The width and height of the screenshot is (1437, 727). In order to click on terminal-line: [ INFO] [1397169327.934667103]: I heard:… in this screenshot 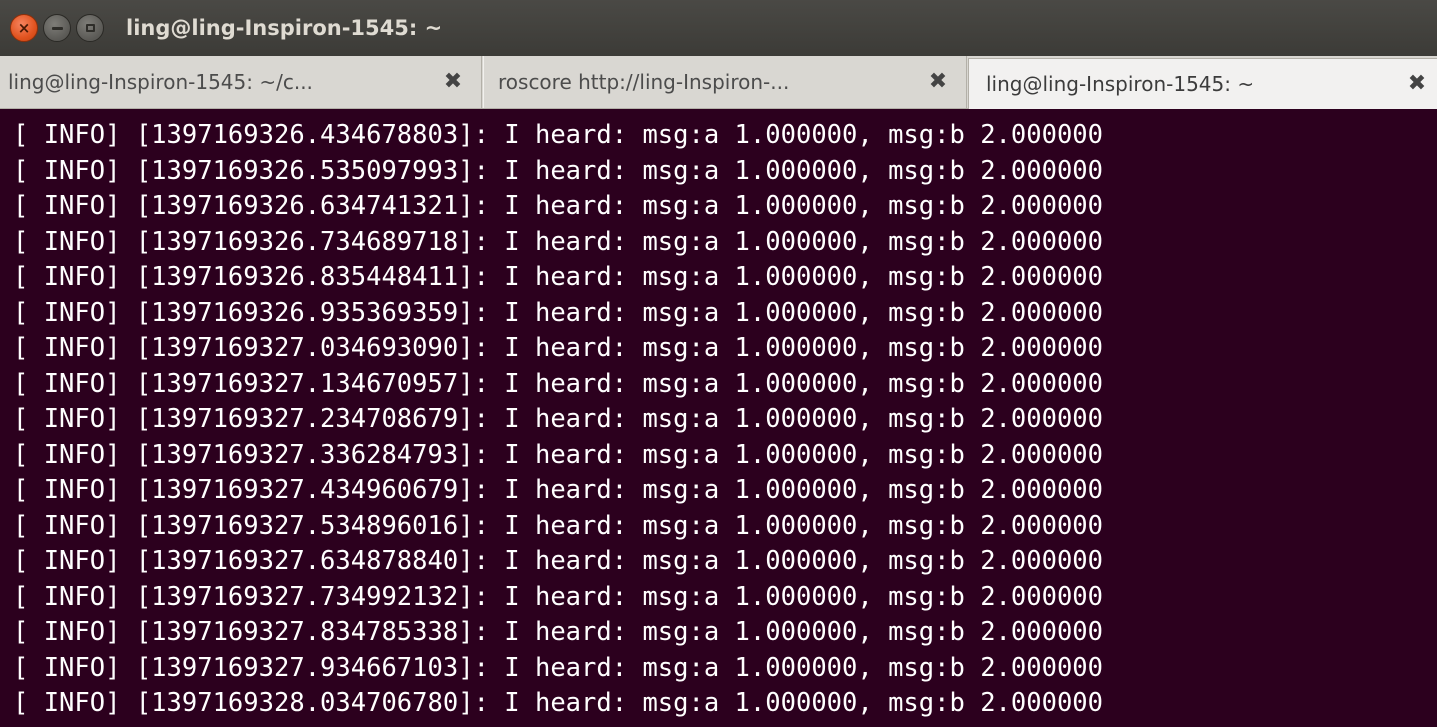, I will do `click(558, 667)`.